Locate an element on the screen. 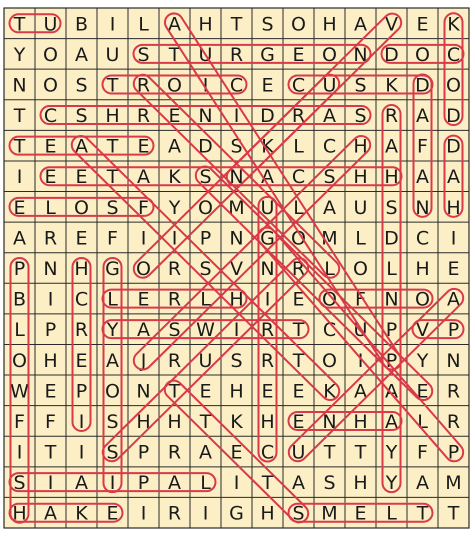 The image size is (475, 536). grid-letter: M is located at coordinates (453, 483).